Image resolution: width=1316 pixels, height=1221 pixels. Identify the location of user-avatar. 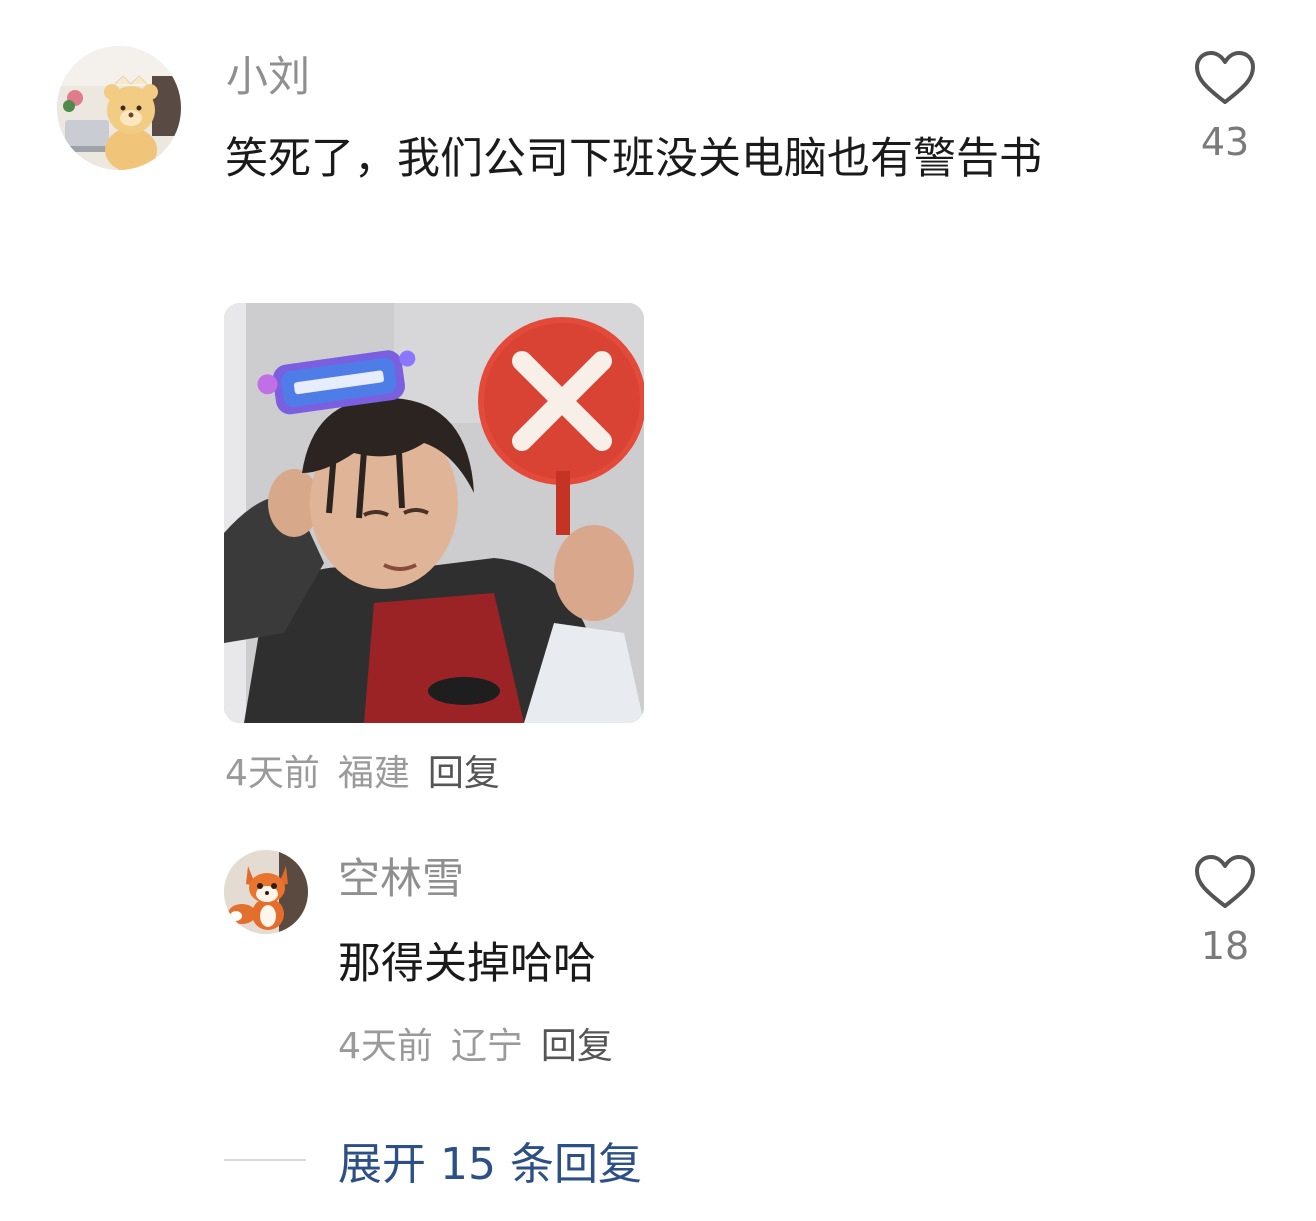
(119, 108).